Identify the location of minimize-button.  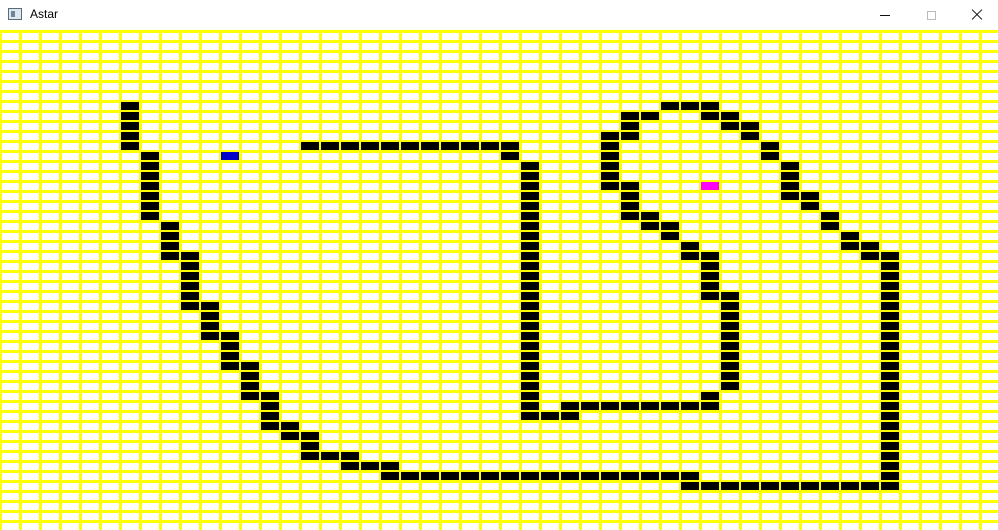
(885, 15).